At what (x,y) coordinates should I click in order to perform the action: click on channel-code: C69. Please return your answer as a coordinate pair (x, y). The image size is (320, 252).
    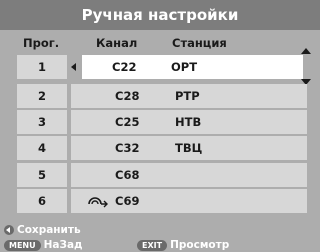
    Looking at the image, I should click on (127, 201).